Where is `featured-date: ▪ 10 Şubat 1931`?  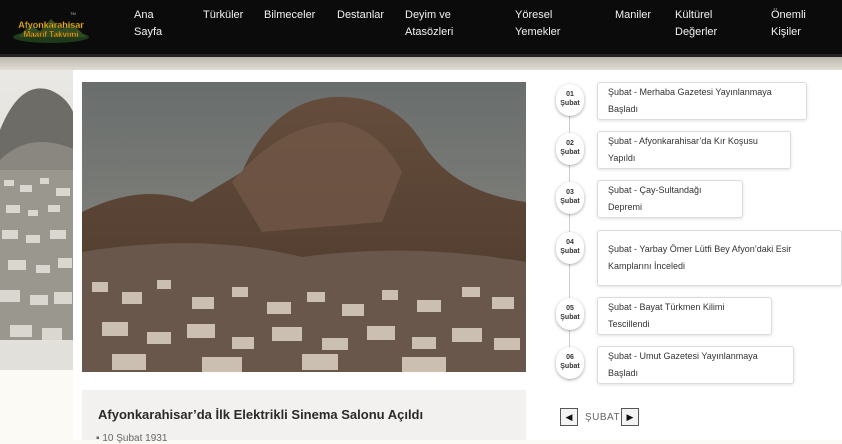
featured-date: ▪ 10 Şubat 1931 is located at coordinates (131, 438).